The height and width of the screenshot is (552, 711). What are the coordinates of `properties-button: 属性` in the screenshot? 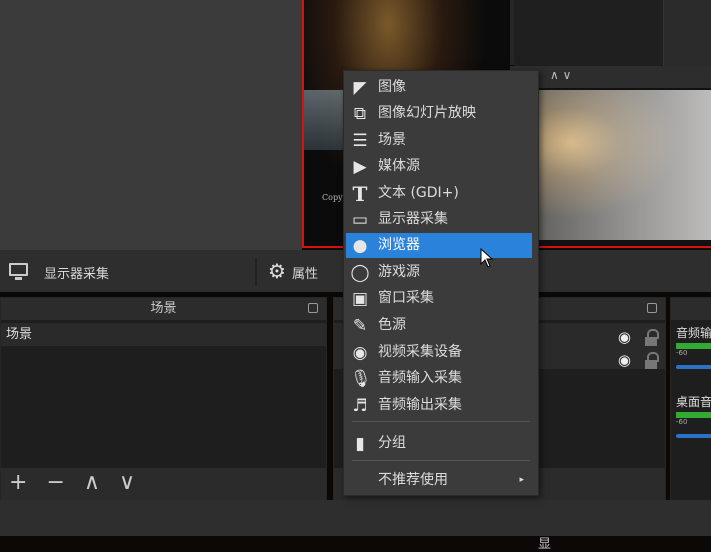 It's located at (305, 272).